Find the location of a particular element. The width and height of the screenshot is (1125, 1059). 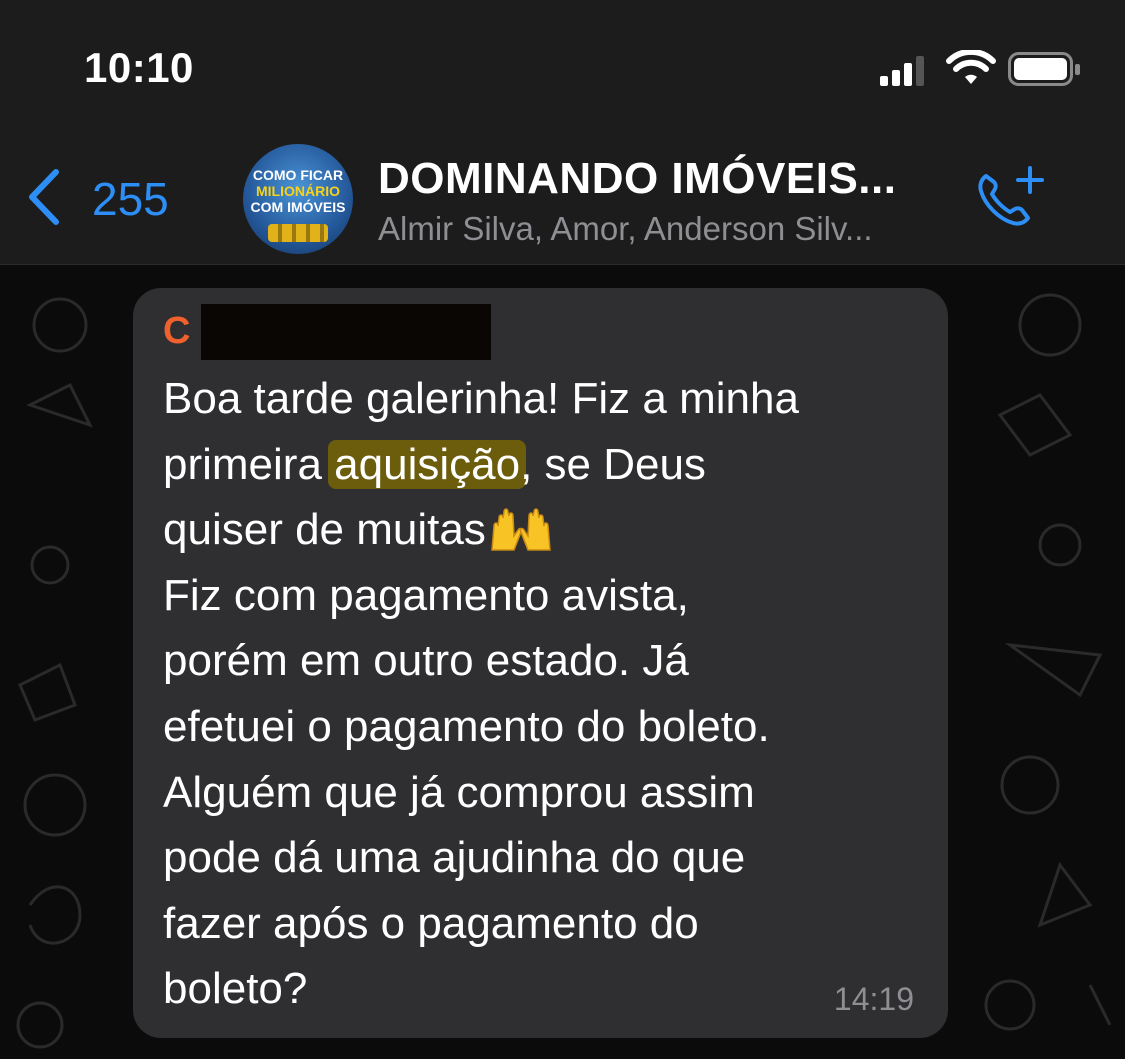

message-line: quiser de muitas is located at coordinates (543, 530).